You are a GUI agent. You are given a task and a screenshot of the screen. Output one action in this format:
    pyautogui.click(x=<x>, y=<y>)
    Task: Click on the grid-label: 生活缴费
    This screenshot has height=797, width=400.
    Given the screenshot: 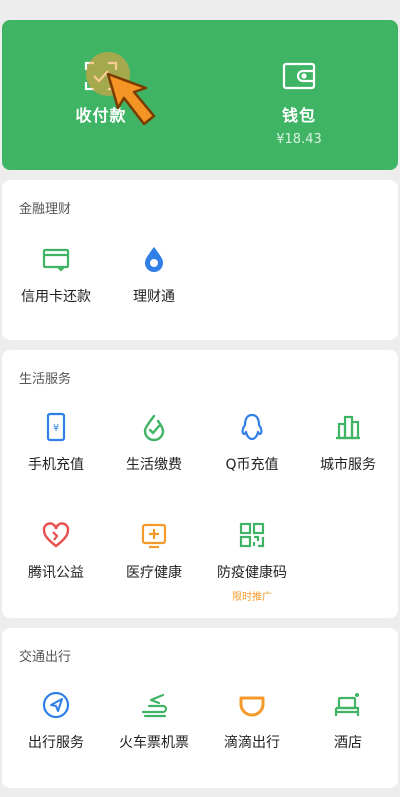 What is the action you would take?
    pyautogui.click(x=154, y=465)
    